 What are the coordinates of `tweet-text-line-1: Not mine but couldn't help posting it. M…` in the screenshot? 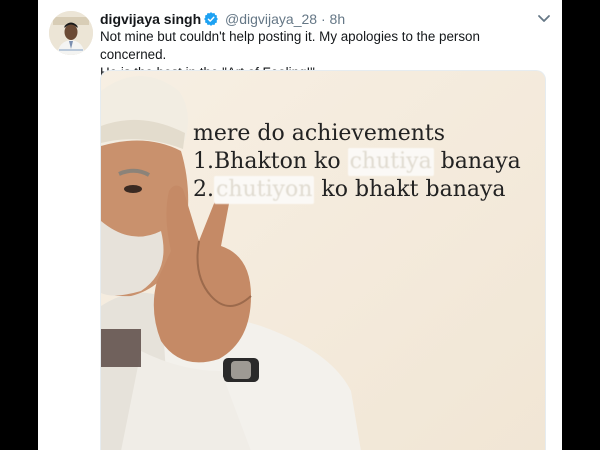 It's located at (290, 45).